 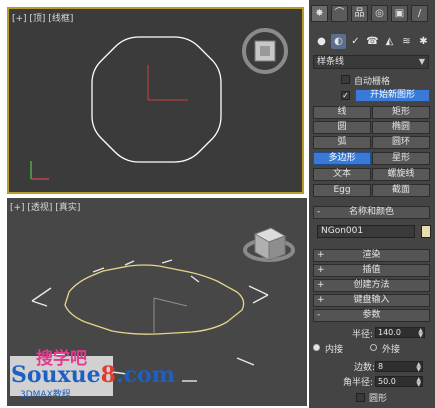 What do you see at coordinates (401, 112) in the screenshot?
I see `object-type-rectangle: 矩形` at bounding box center [401, 112].